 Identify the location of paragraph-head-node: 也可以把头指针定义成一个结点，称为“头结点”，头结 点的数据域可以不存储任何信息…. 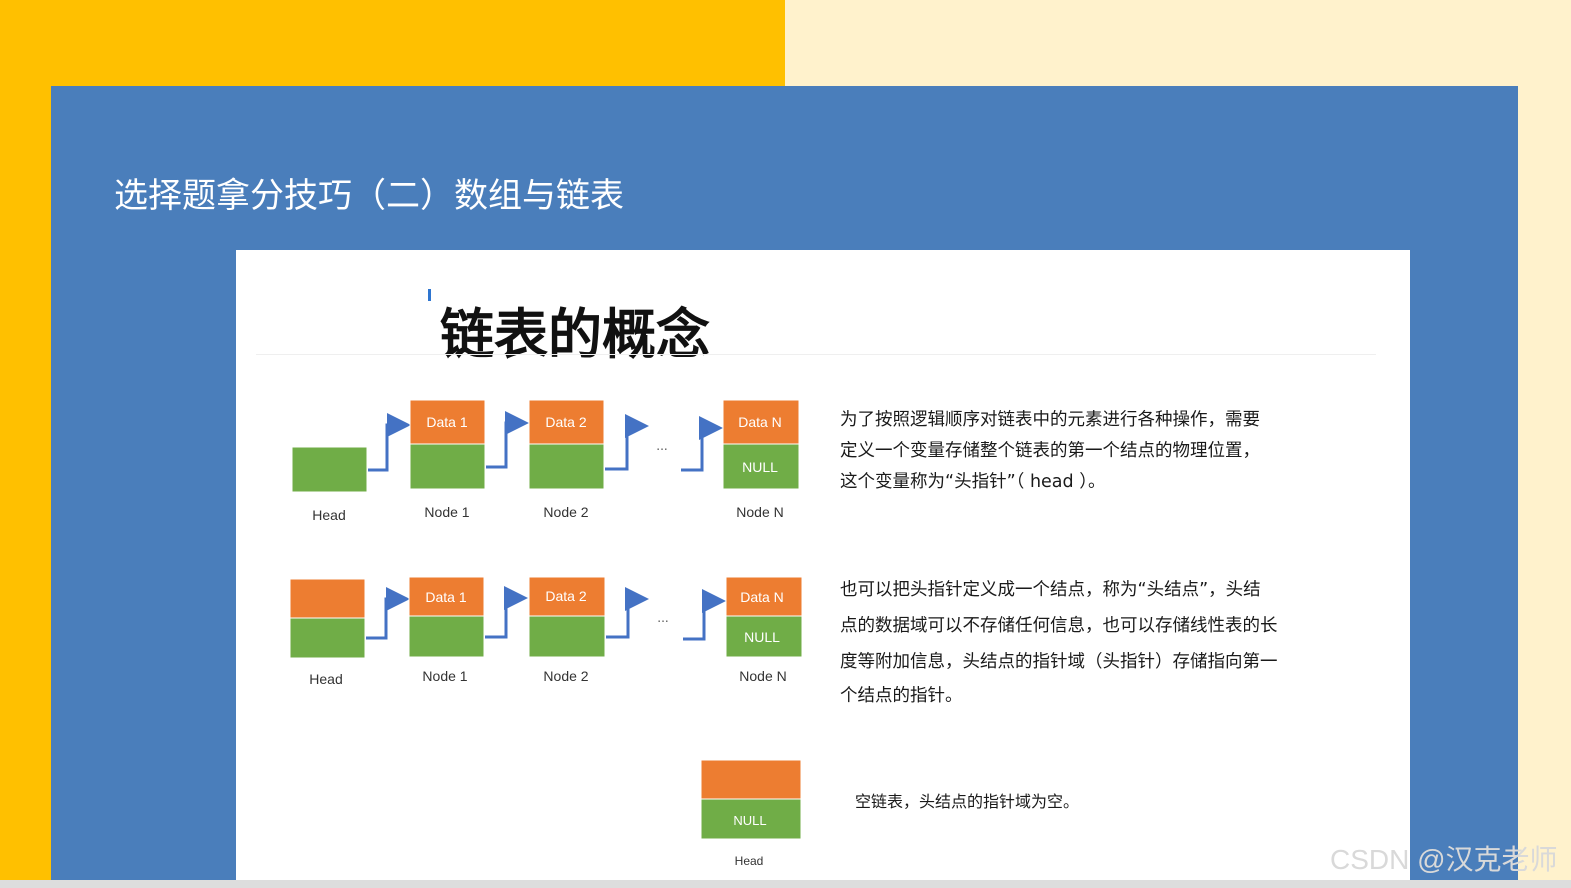
(1059, 643).